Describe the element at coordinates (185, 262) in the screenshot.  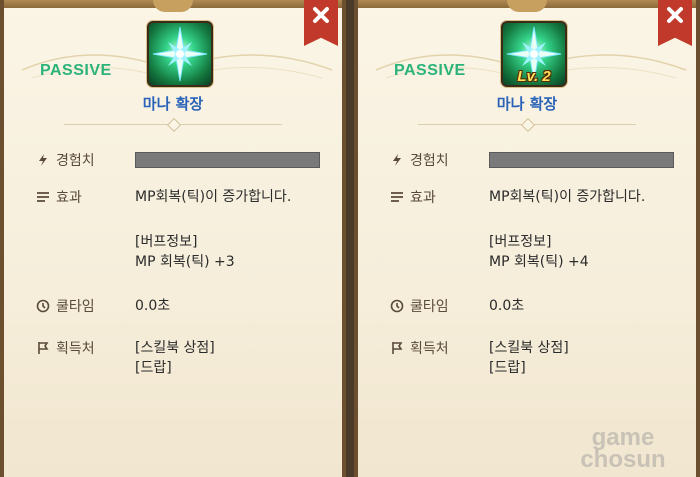
I see `buff-value: MP 회복(틱) +3` at that location.